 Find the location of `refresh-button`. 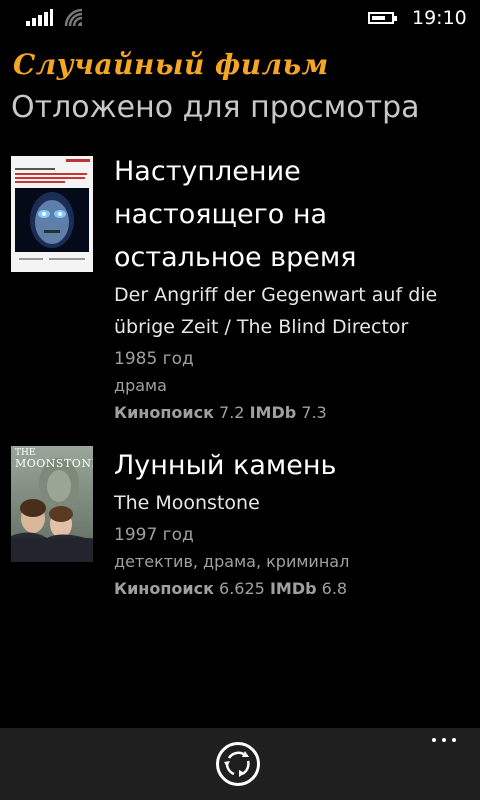

refresh-button is located at coordinates (238, 764).